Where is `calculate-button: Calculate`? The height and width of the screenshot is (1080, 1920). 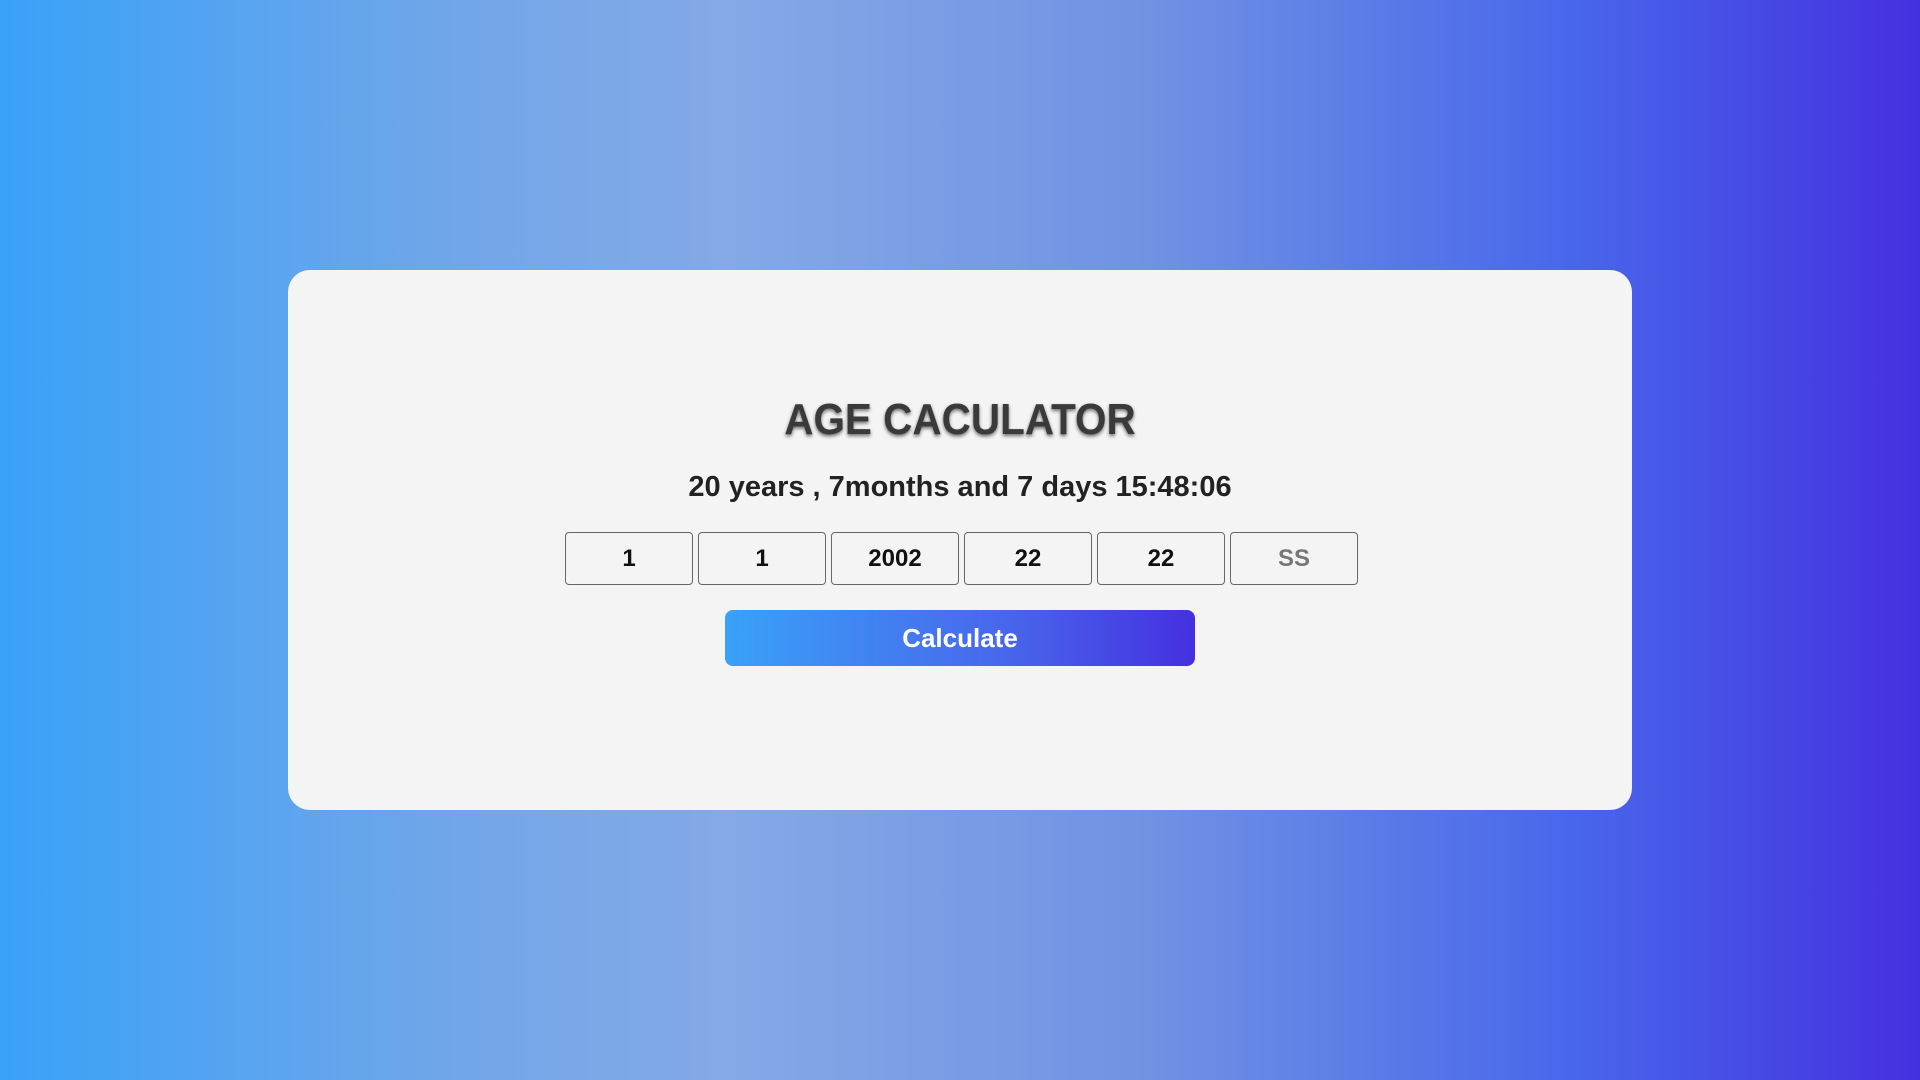 calculate-button: Calculate is located at coordinates (960, 638).